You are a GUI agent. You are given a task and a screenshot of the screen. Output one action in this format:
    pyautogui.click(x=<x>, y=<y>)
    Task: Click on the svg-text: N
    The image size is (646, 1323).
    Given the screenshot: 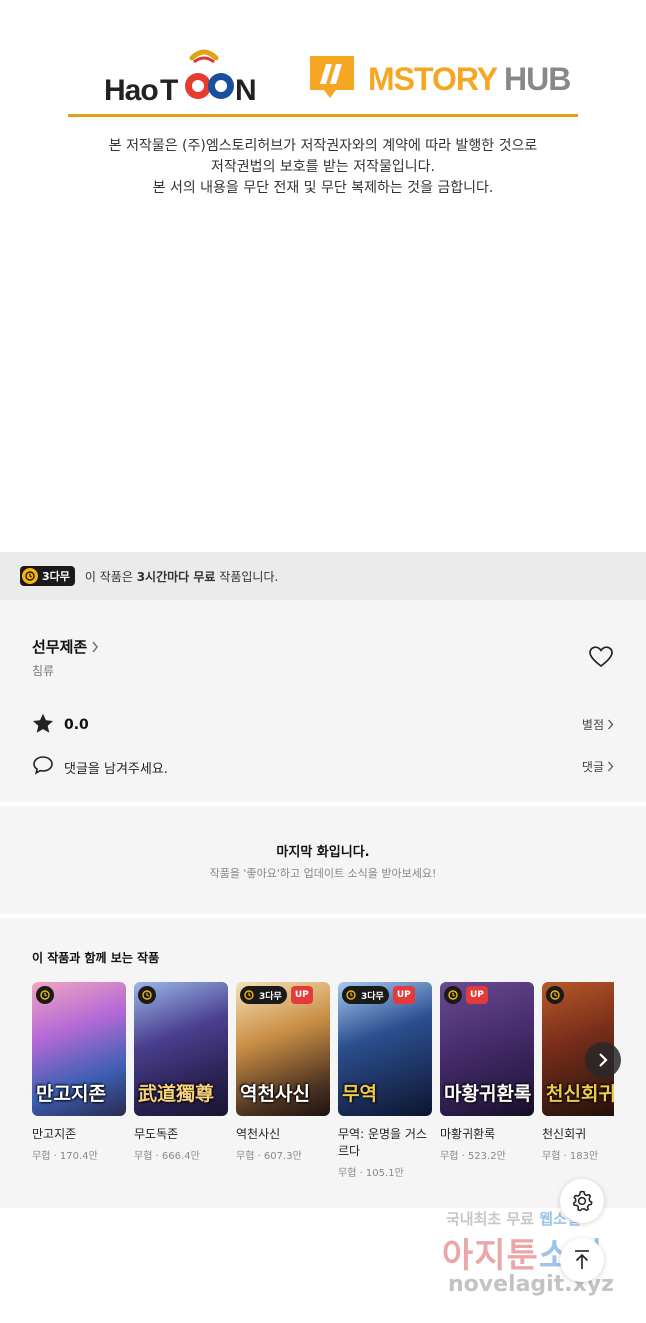 What is the action you would take?
    pyautogui.click(x=246, y=89)
    